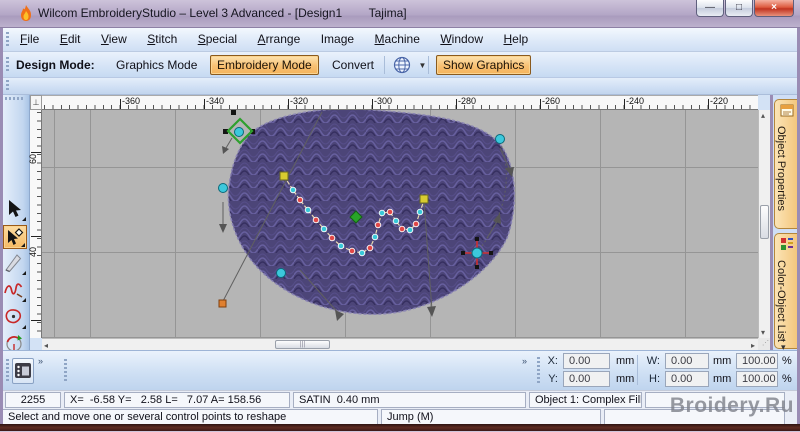 Image resolution: width=800 pixels, height=432 pixels. Describe the element at coordinates (719, 101) in the screenshot. I see `ruler-label: -220` at that location.